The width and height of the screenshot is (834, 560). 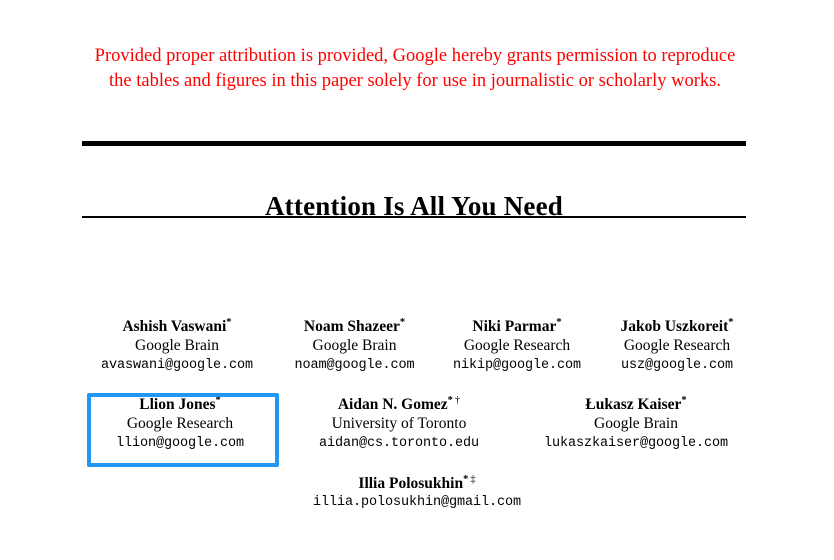 I want to click on author-name-text: Aidan N. Gomez, so click(x=392, y=405).